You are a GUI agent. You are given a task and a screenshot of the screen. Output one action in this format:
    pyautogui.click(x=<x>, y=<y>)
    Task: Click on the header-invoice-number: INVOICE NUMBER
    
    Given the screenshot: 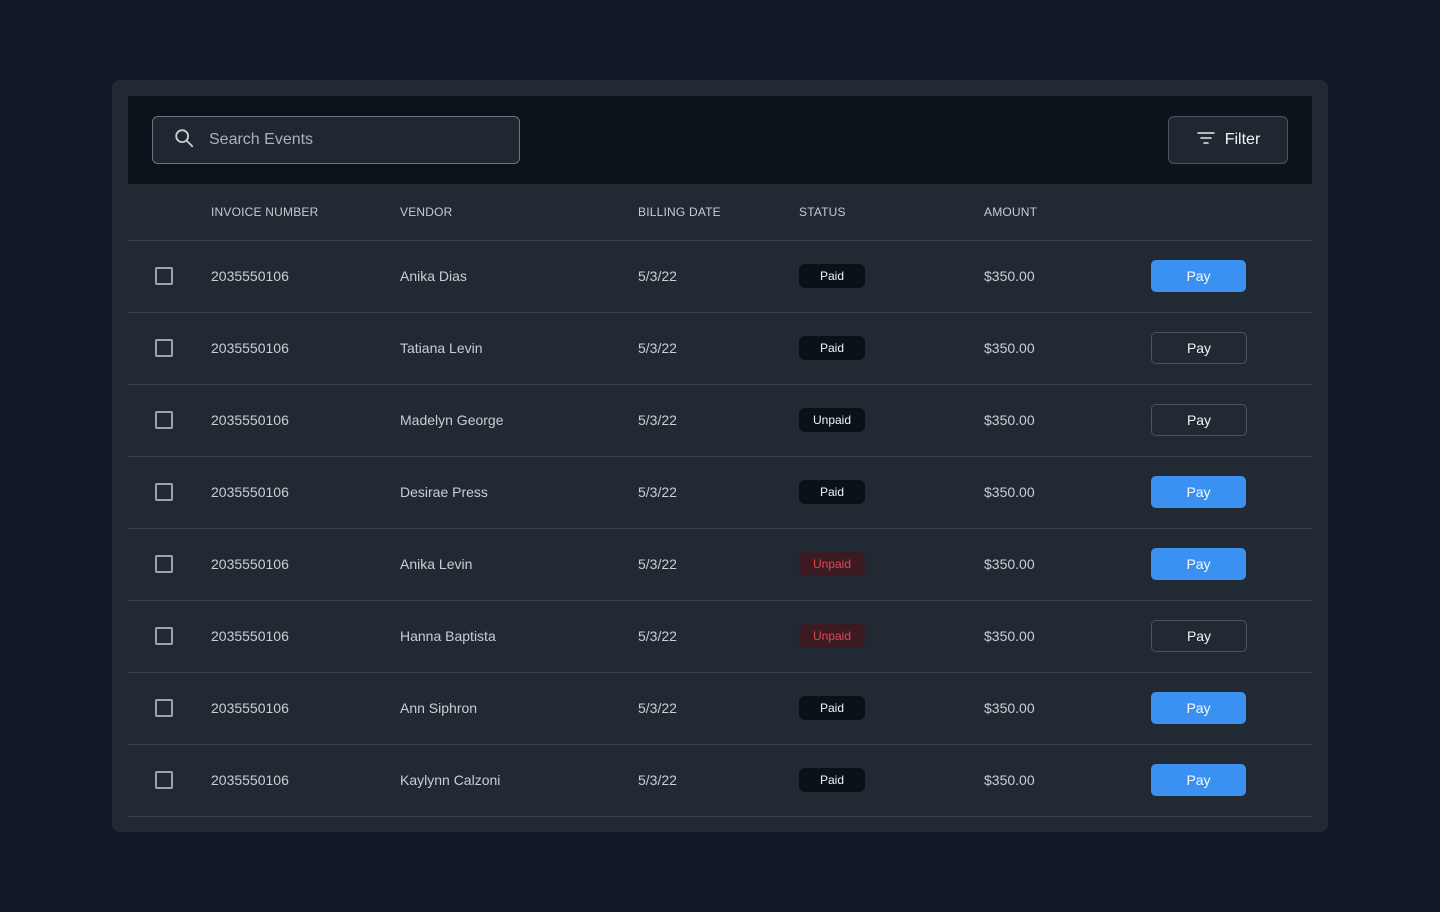 What is the action you would take?
    pyautogui.click(x=305, y=212)
    